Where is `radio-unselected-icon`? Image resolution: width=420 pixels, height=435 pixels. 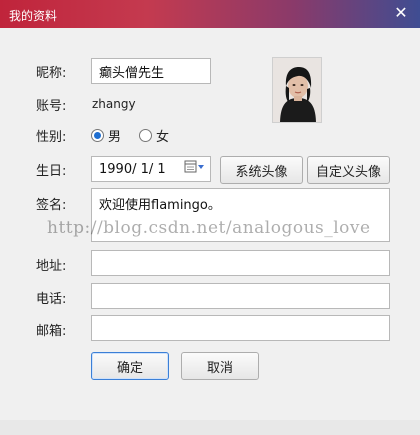 radio-unselected-icon is located at coordinates (145, 135).